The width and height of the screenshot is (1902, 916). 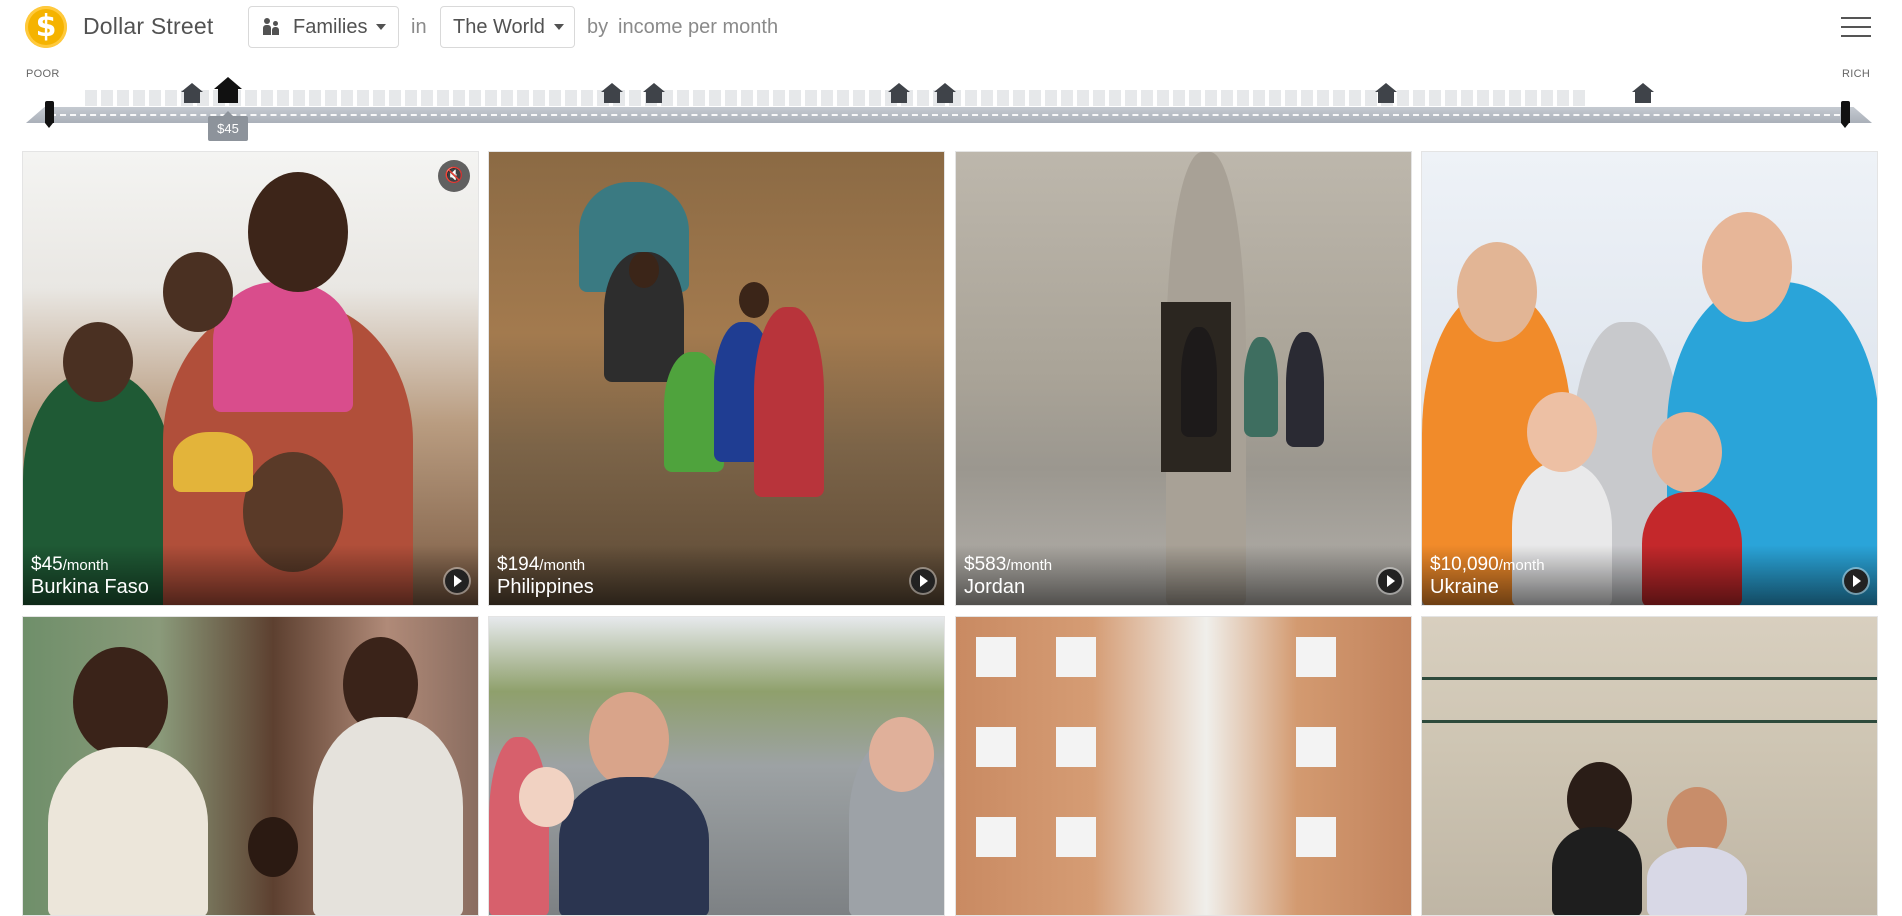 What do you see at coordinates (499, 26) in the screenshot?
I see `place-label: The World` at bounding box center [499, 26].